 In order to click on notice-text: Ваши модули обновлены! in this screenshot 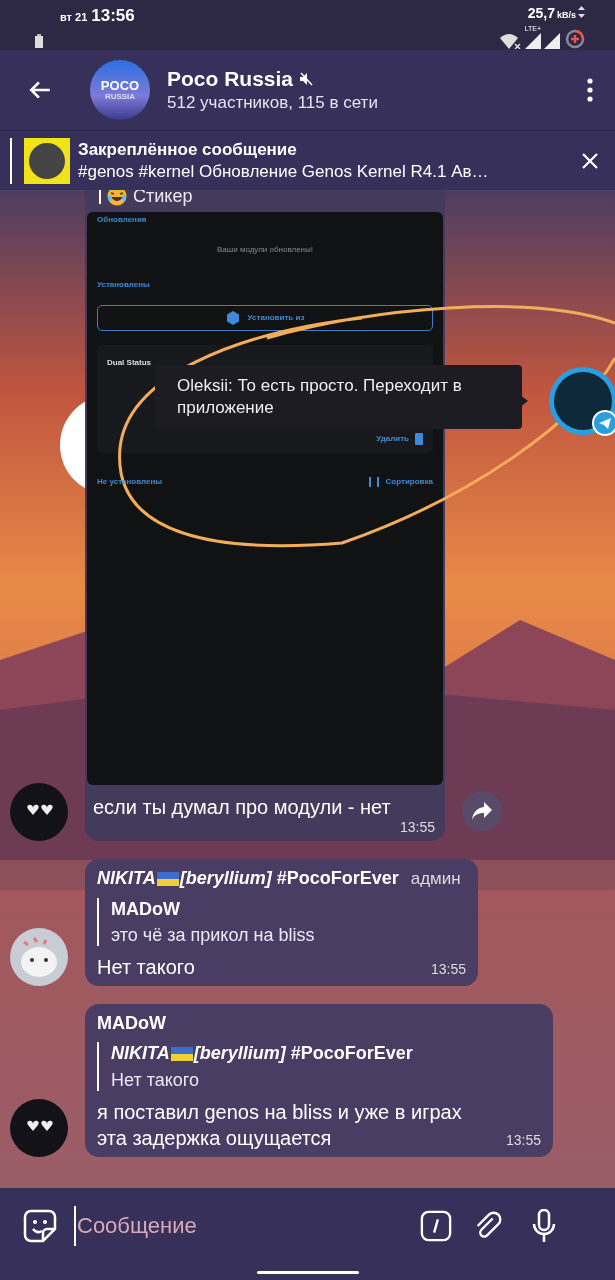, I will do `click(265, 250)`.